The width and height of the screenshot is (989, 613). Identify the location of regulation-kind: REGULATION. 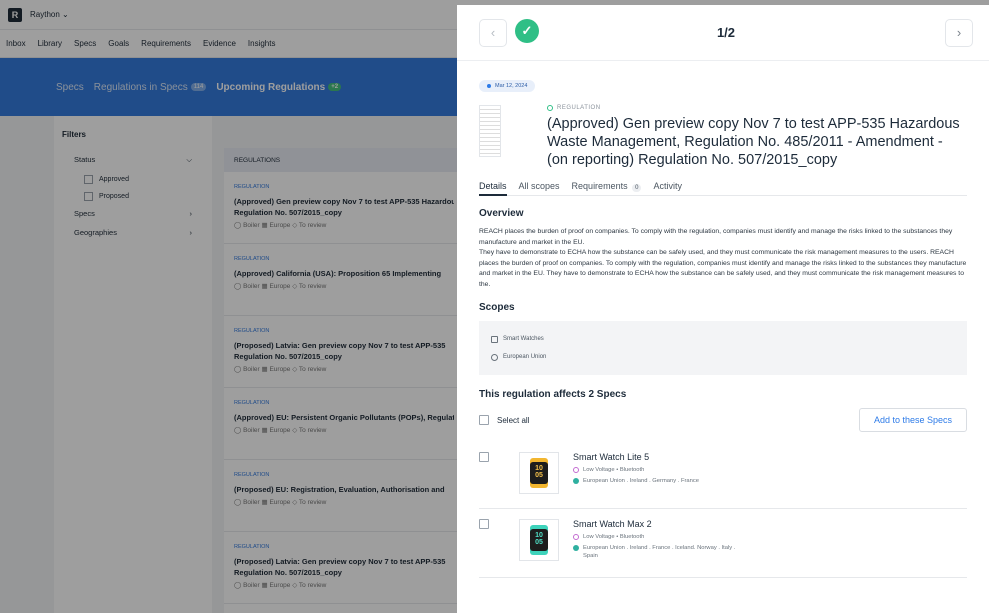
(757, 108).